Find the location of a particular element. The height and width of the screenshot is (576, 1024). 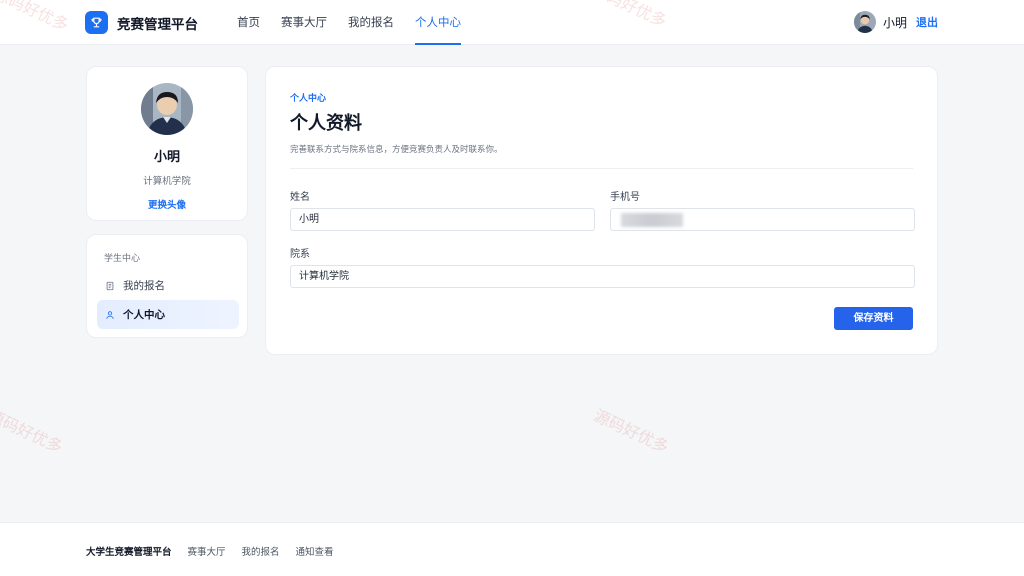

brand: 竞赛管理平台 is located at coordinates (141, 22).